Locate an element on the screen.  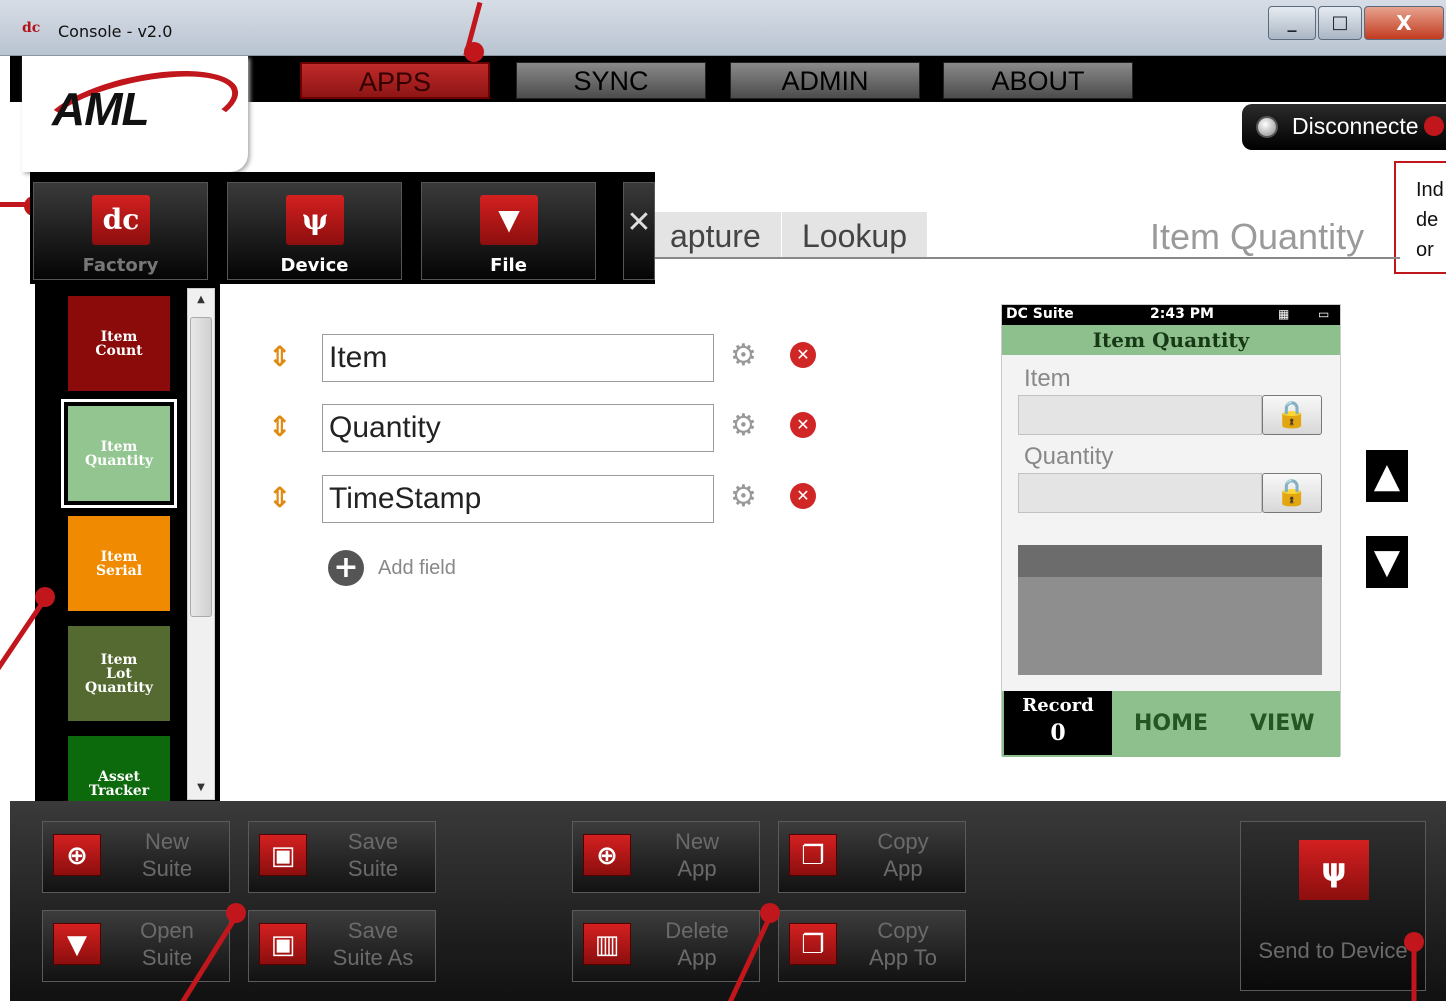
sidebar-scrollbar: ▲ ▼ is located at coordinates (201, 544).